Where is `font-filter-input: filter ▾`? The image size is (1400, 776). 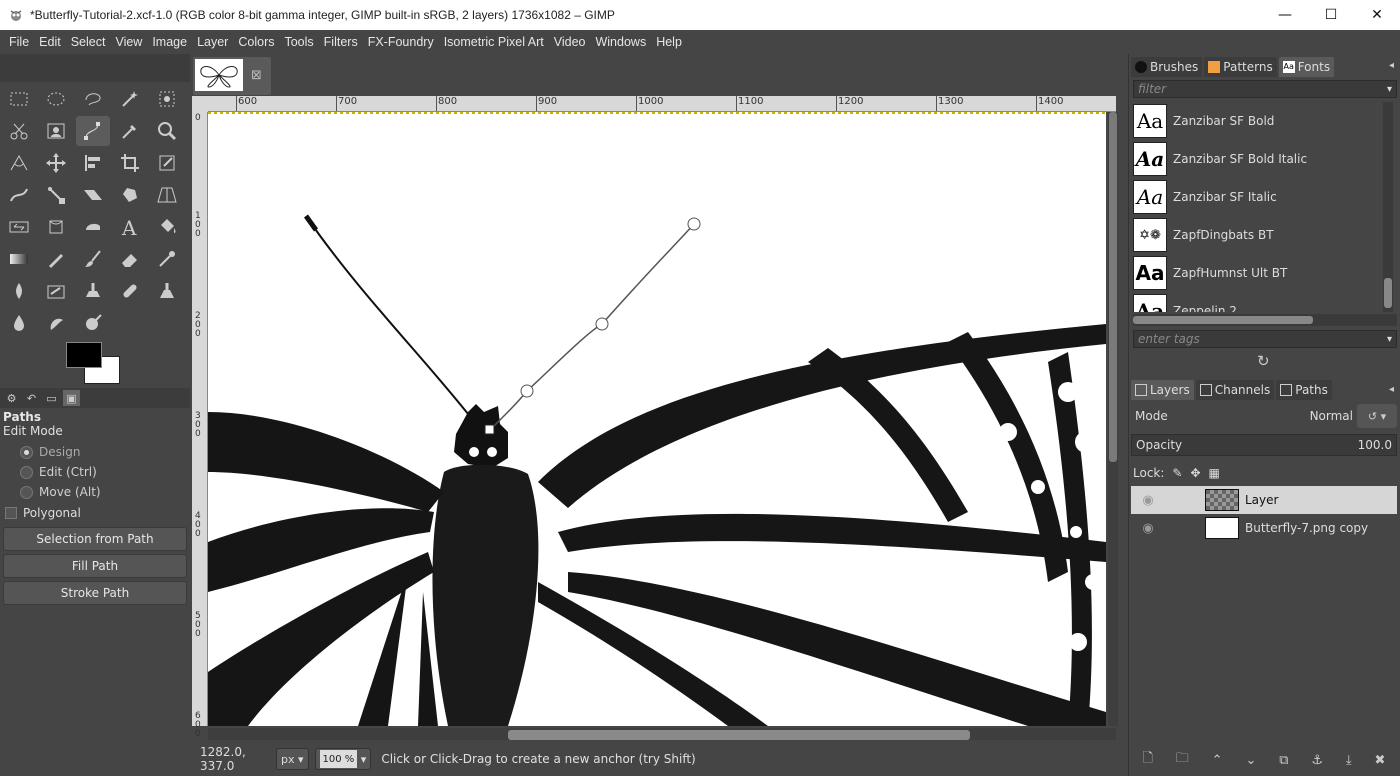
font-filter-input: filter ▾ is located at coordinates (1265, 89).